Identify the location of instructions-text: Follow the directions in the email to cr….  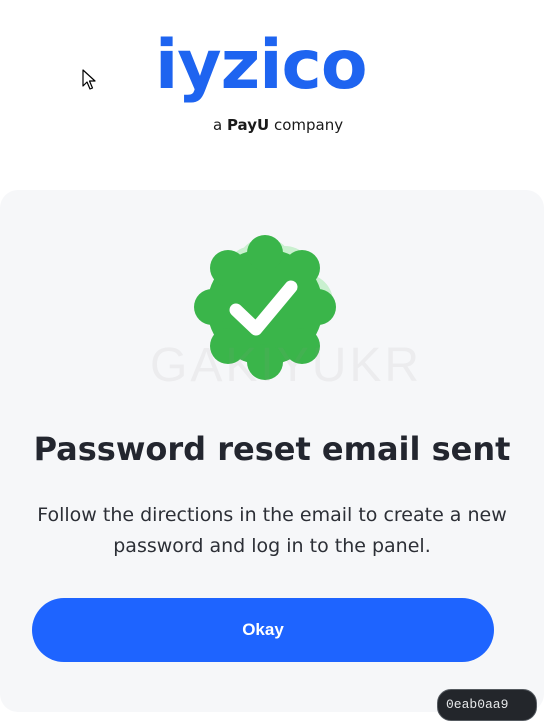
(272, 530).